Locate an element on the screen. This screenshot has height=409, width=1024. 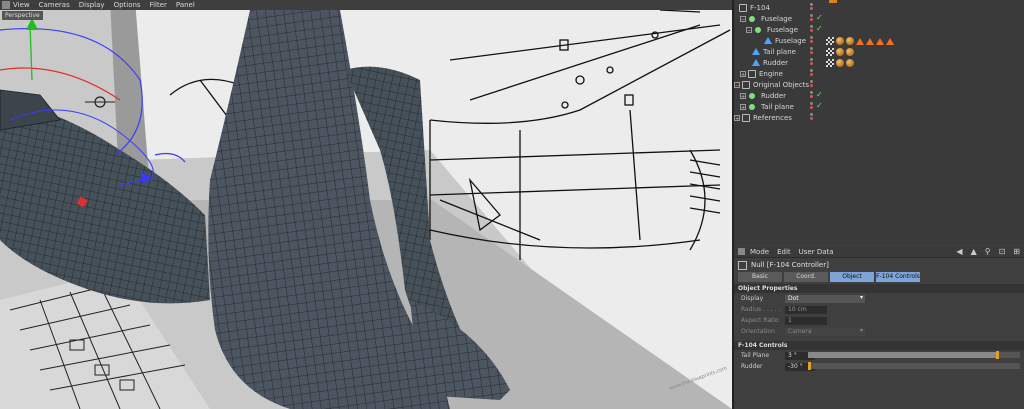
tag-list is located at coordinates (860, 41).